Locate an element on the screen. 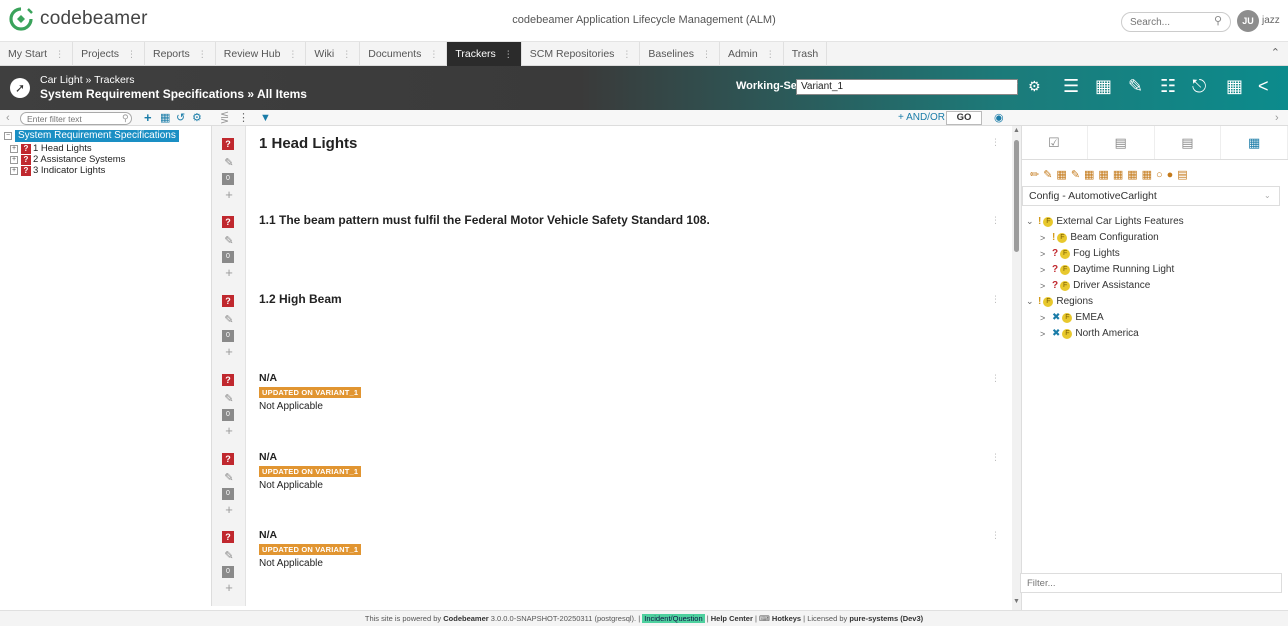 The height and width of the screenshot is (626, 1288). tracker-icon: ➚ is located at coordinates (20, 88).